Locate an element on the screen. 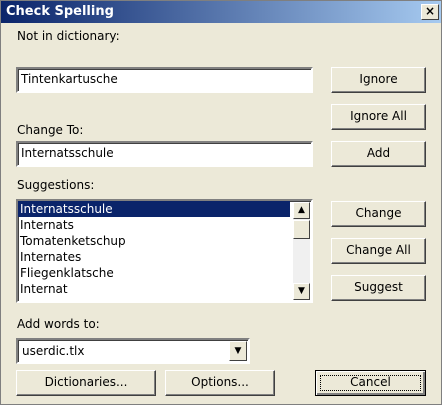 This screenshot has height=405, width=442. dictionary-file-value: userdic.tlx is located at coordinates (53, 351).